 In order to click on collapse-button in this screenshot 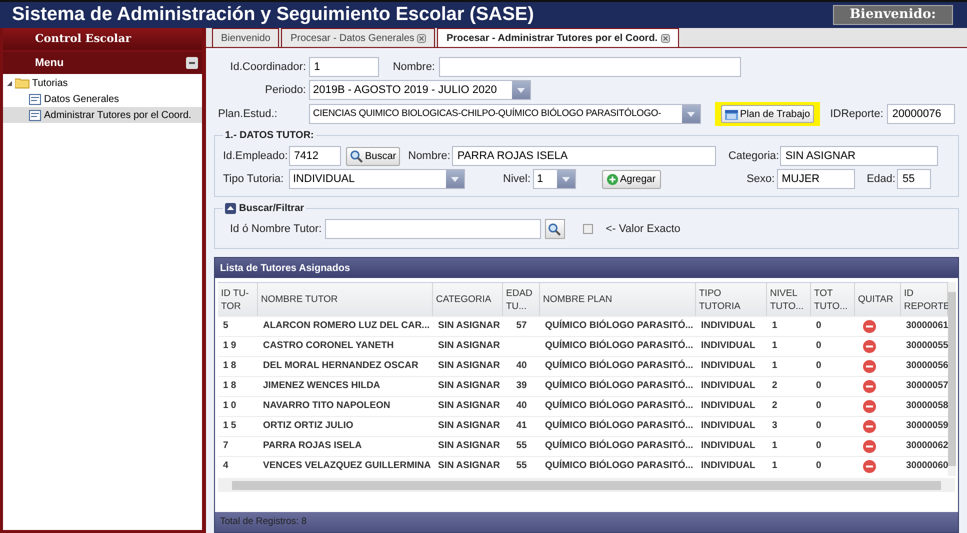, I will do `click(192, 63)`.